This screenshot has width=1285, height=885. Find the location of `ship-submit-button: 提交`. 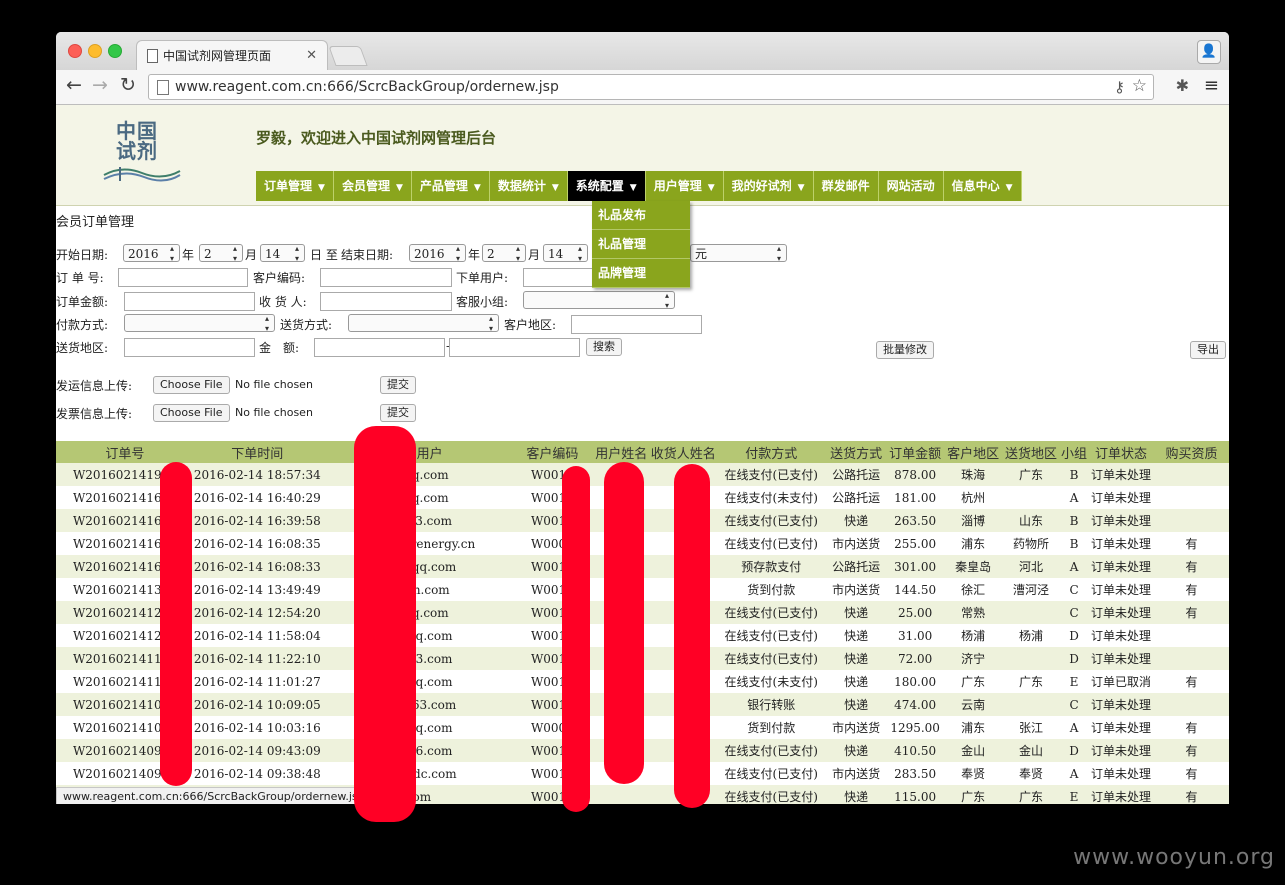

ship-submit-button: 提交 is located at coordinates (398, 385).